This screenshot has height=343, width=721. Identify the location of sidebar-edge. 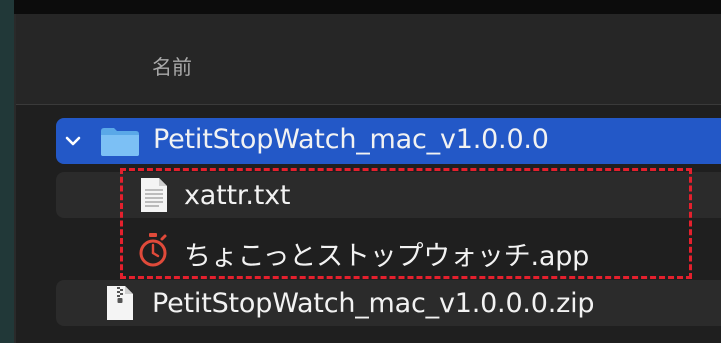
(7, 171).